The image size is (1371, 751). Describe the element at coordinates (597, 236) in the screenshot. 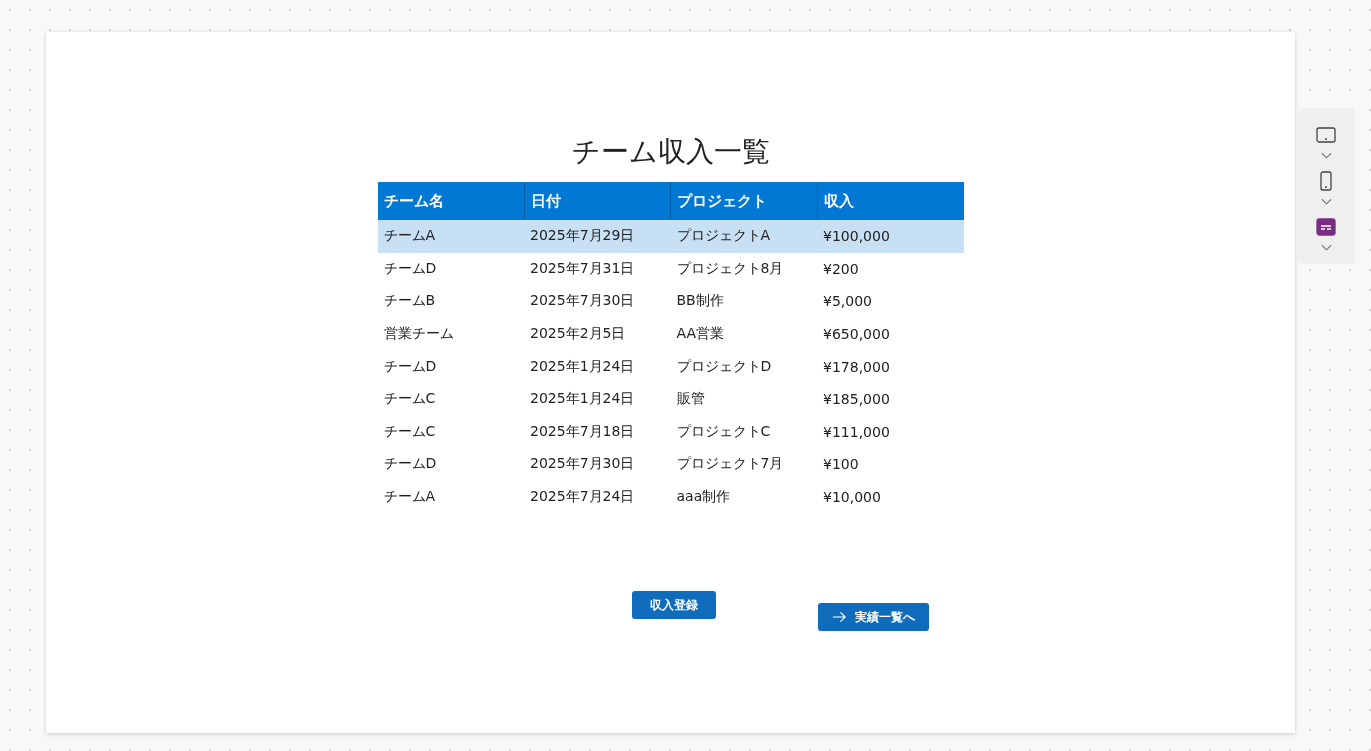

I see `table-cell: 2025年7月29日` at that location.